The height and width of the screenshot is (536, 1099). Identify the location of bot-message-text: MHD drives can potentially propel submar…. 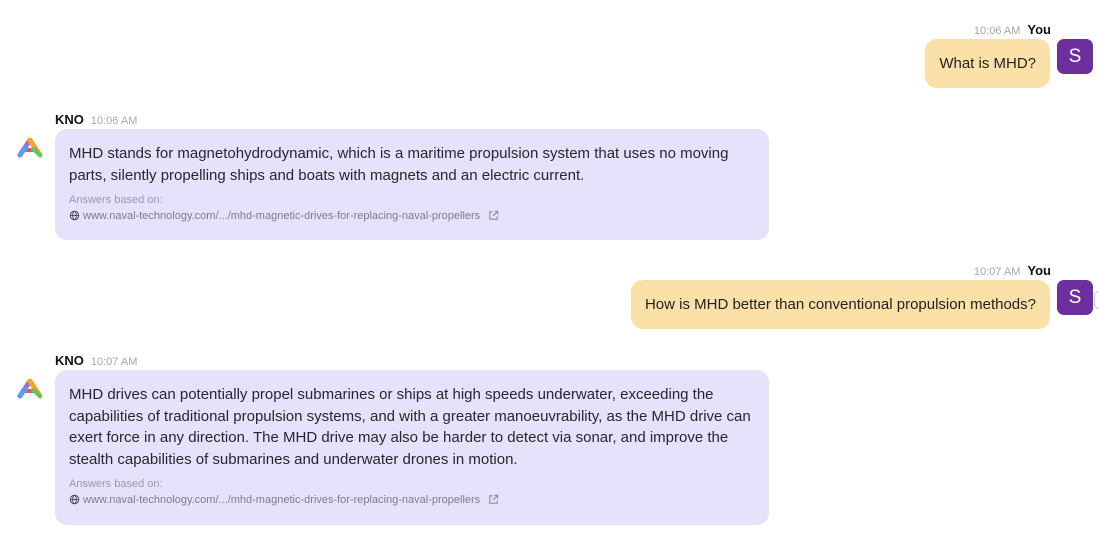
(410, 427).